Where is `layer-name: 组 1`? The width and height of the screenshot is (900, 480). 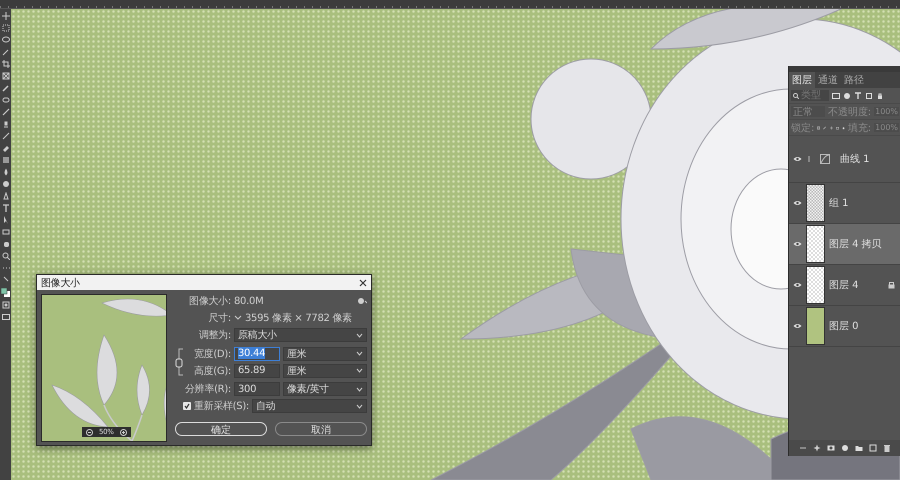
layer-name: 组 1 is located at coordinates (839, 203).